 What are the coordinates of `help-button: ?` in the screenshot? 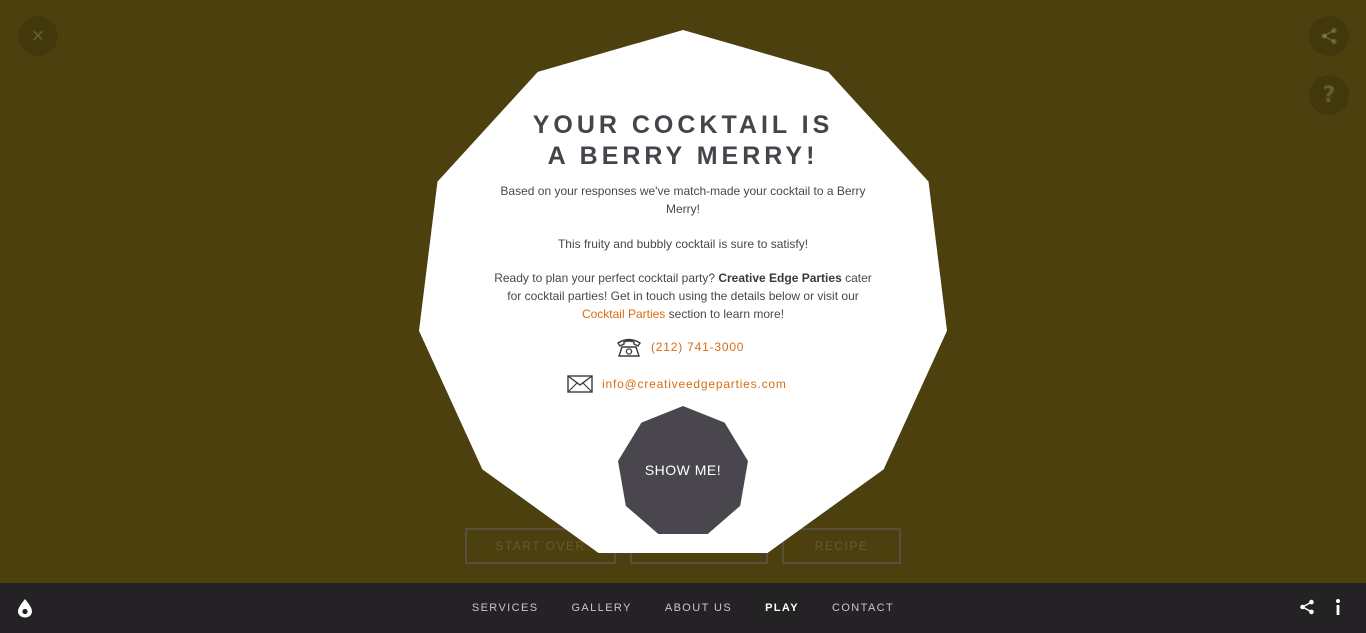 It's located at (1329, 95).